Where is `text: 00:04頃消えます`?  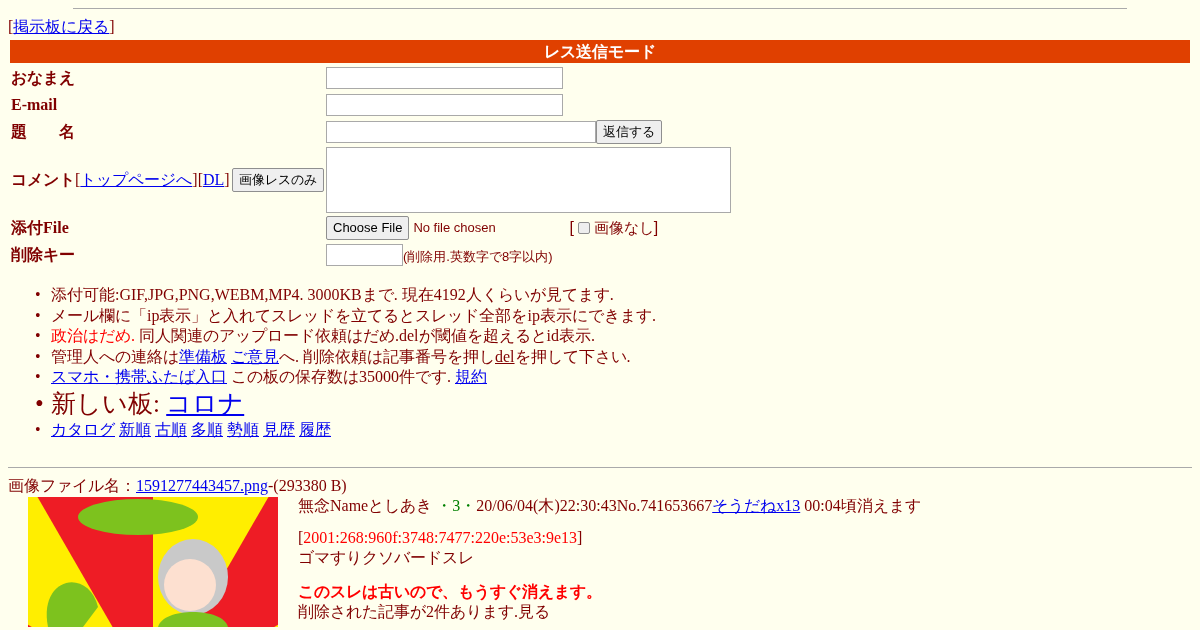 text: 00:04頃消えます is located at coordinates (862, 505).